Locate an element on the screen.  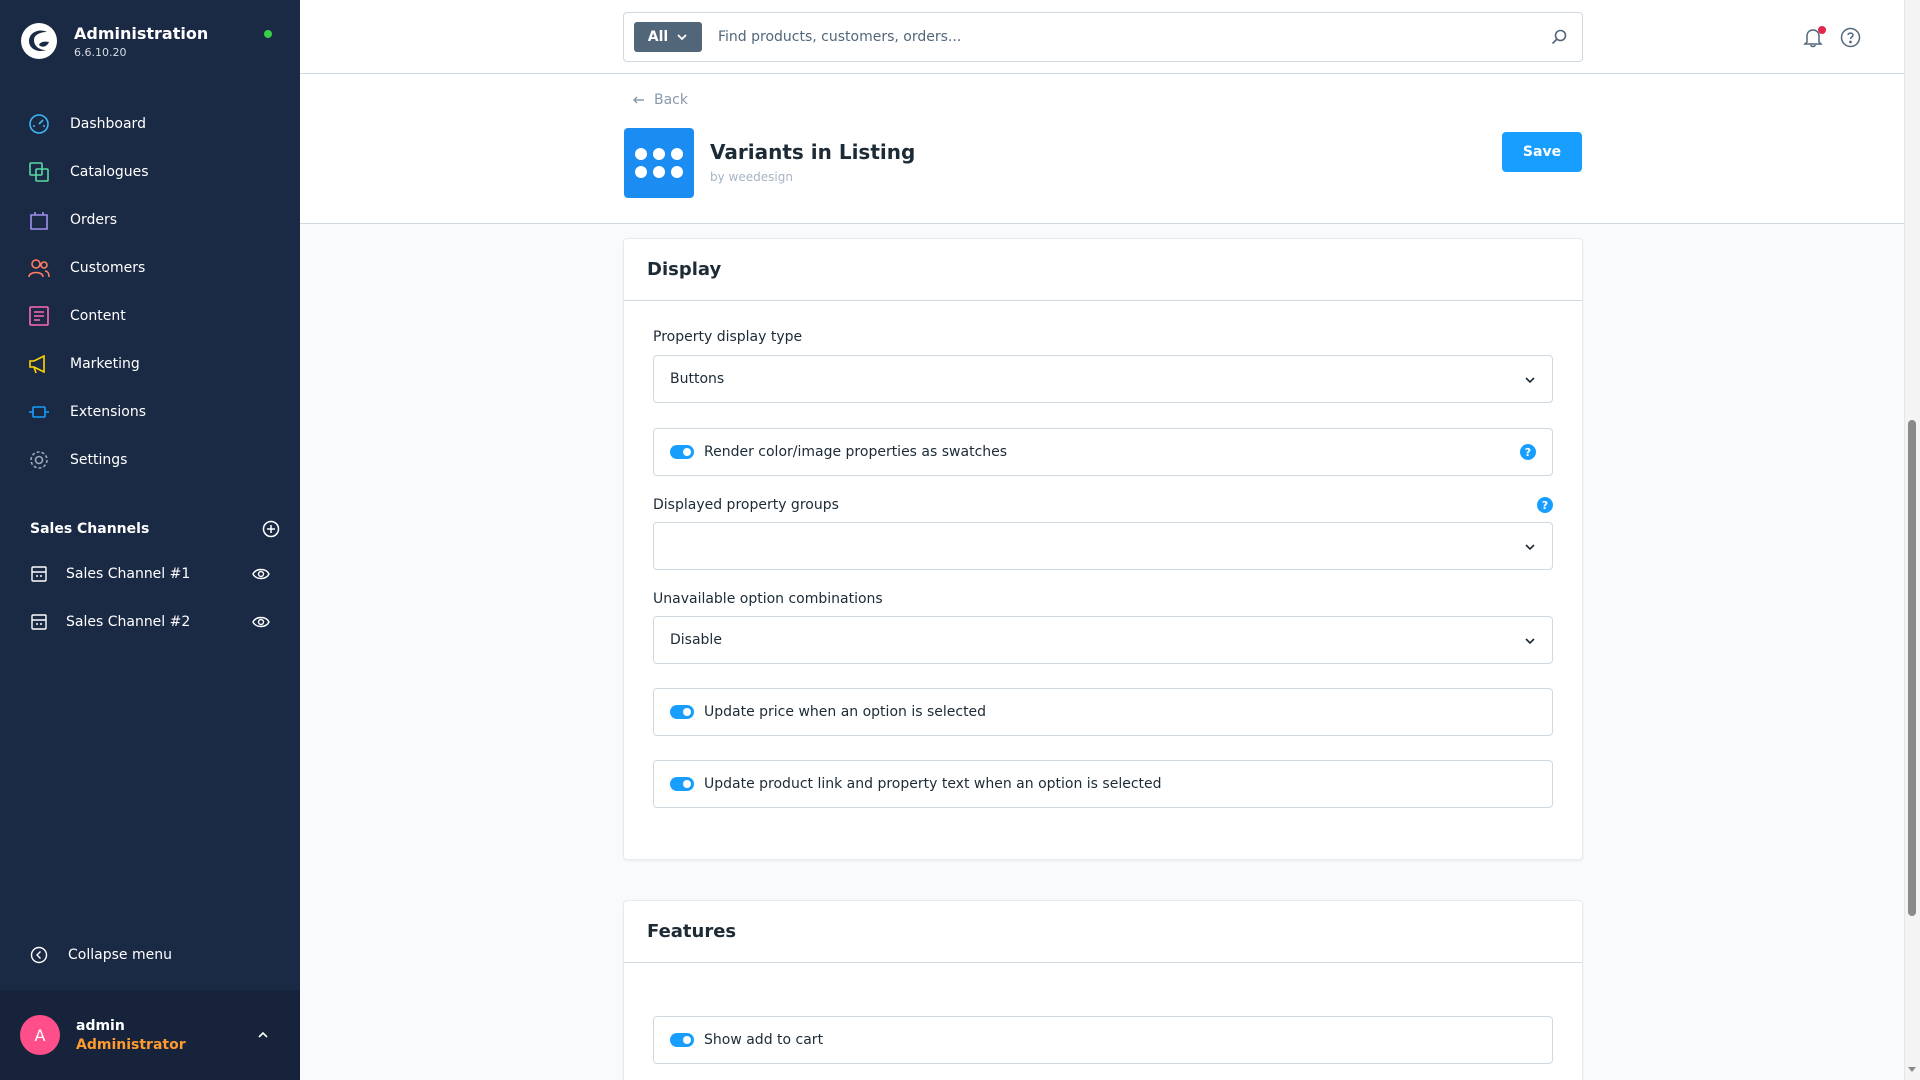
top-bar: All is located at coordinates (1102, 37).